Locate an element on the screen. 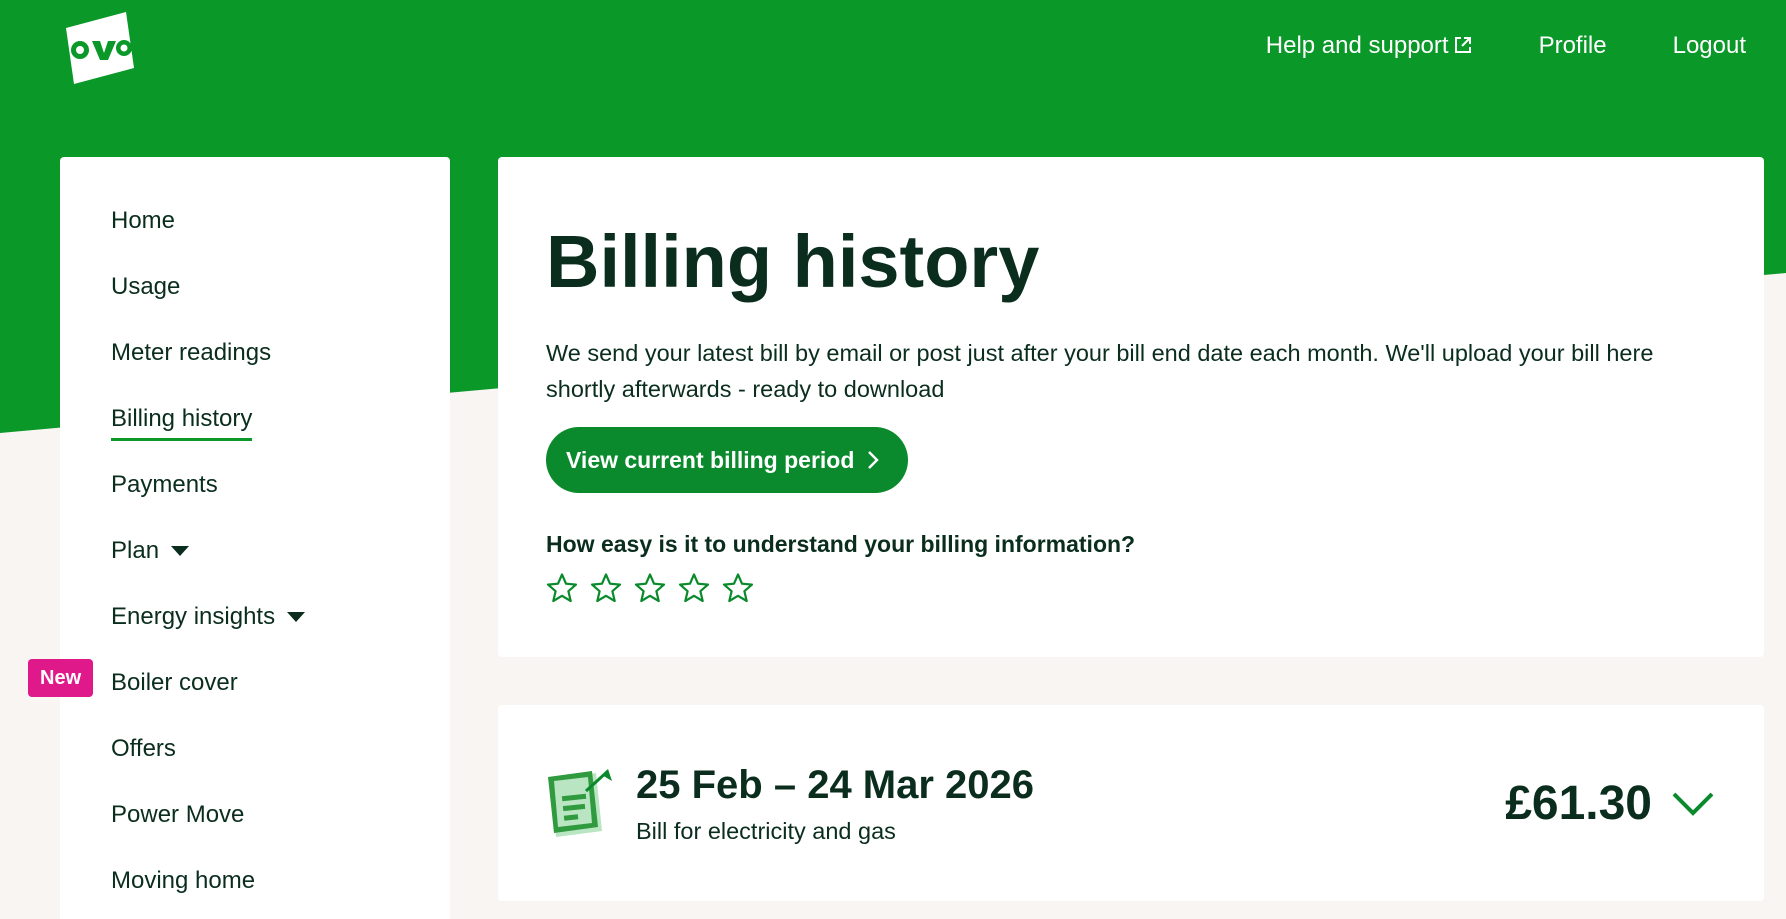 This screenshot has height=919, width=1786. sidebar-link-usage: Usage is located at coordinates (145, 287).